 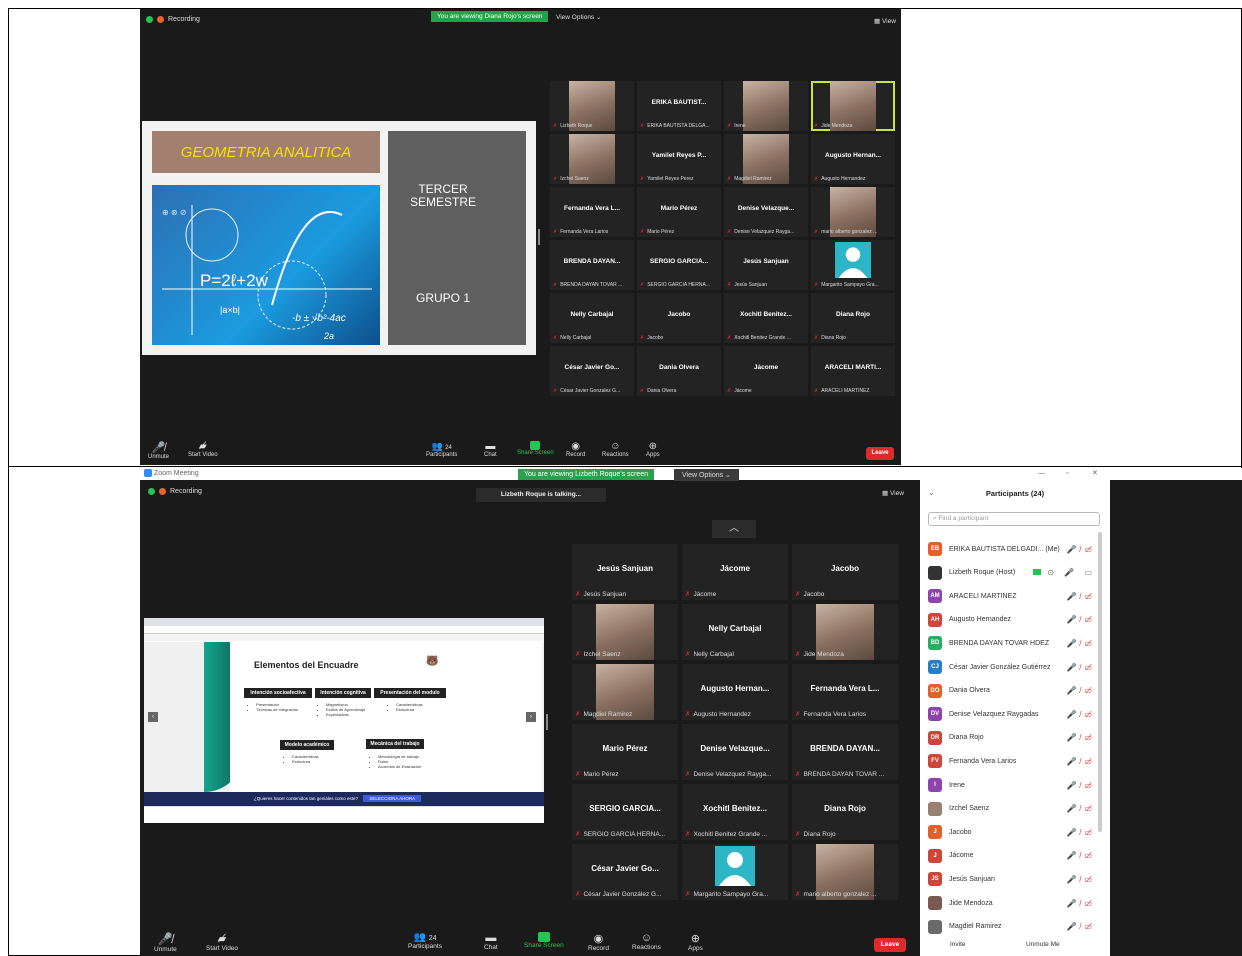 What do you see at coordinates (1015, 690) in the screenshot?
I see `participant-row: DO Dania Olvera 🎤̸▭̸` at bounding box center [1015, 690].